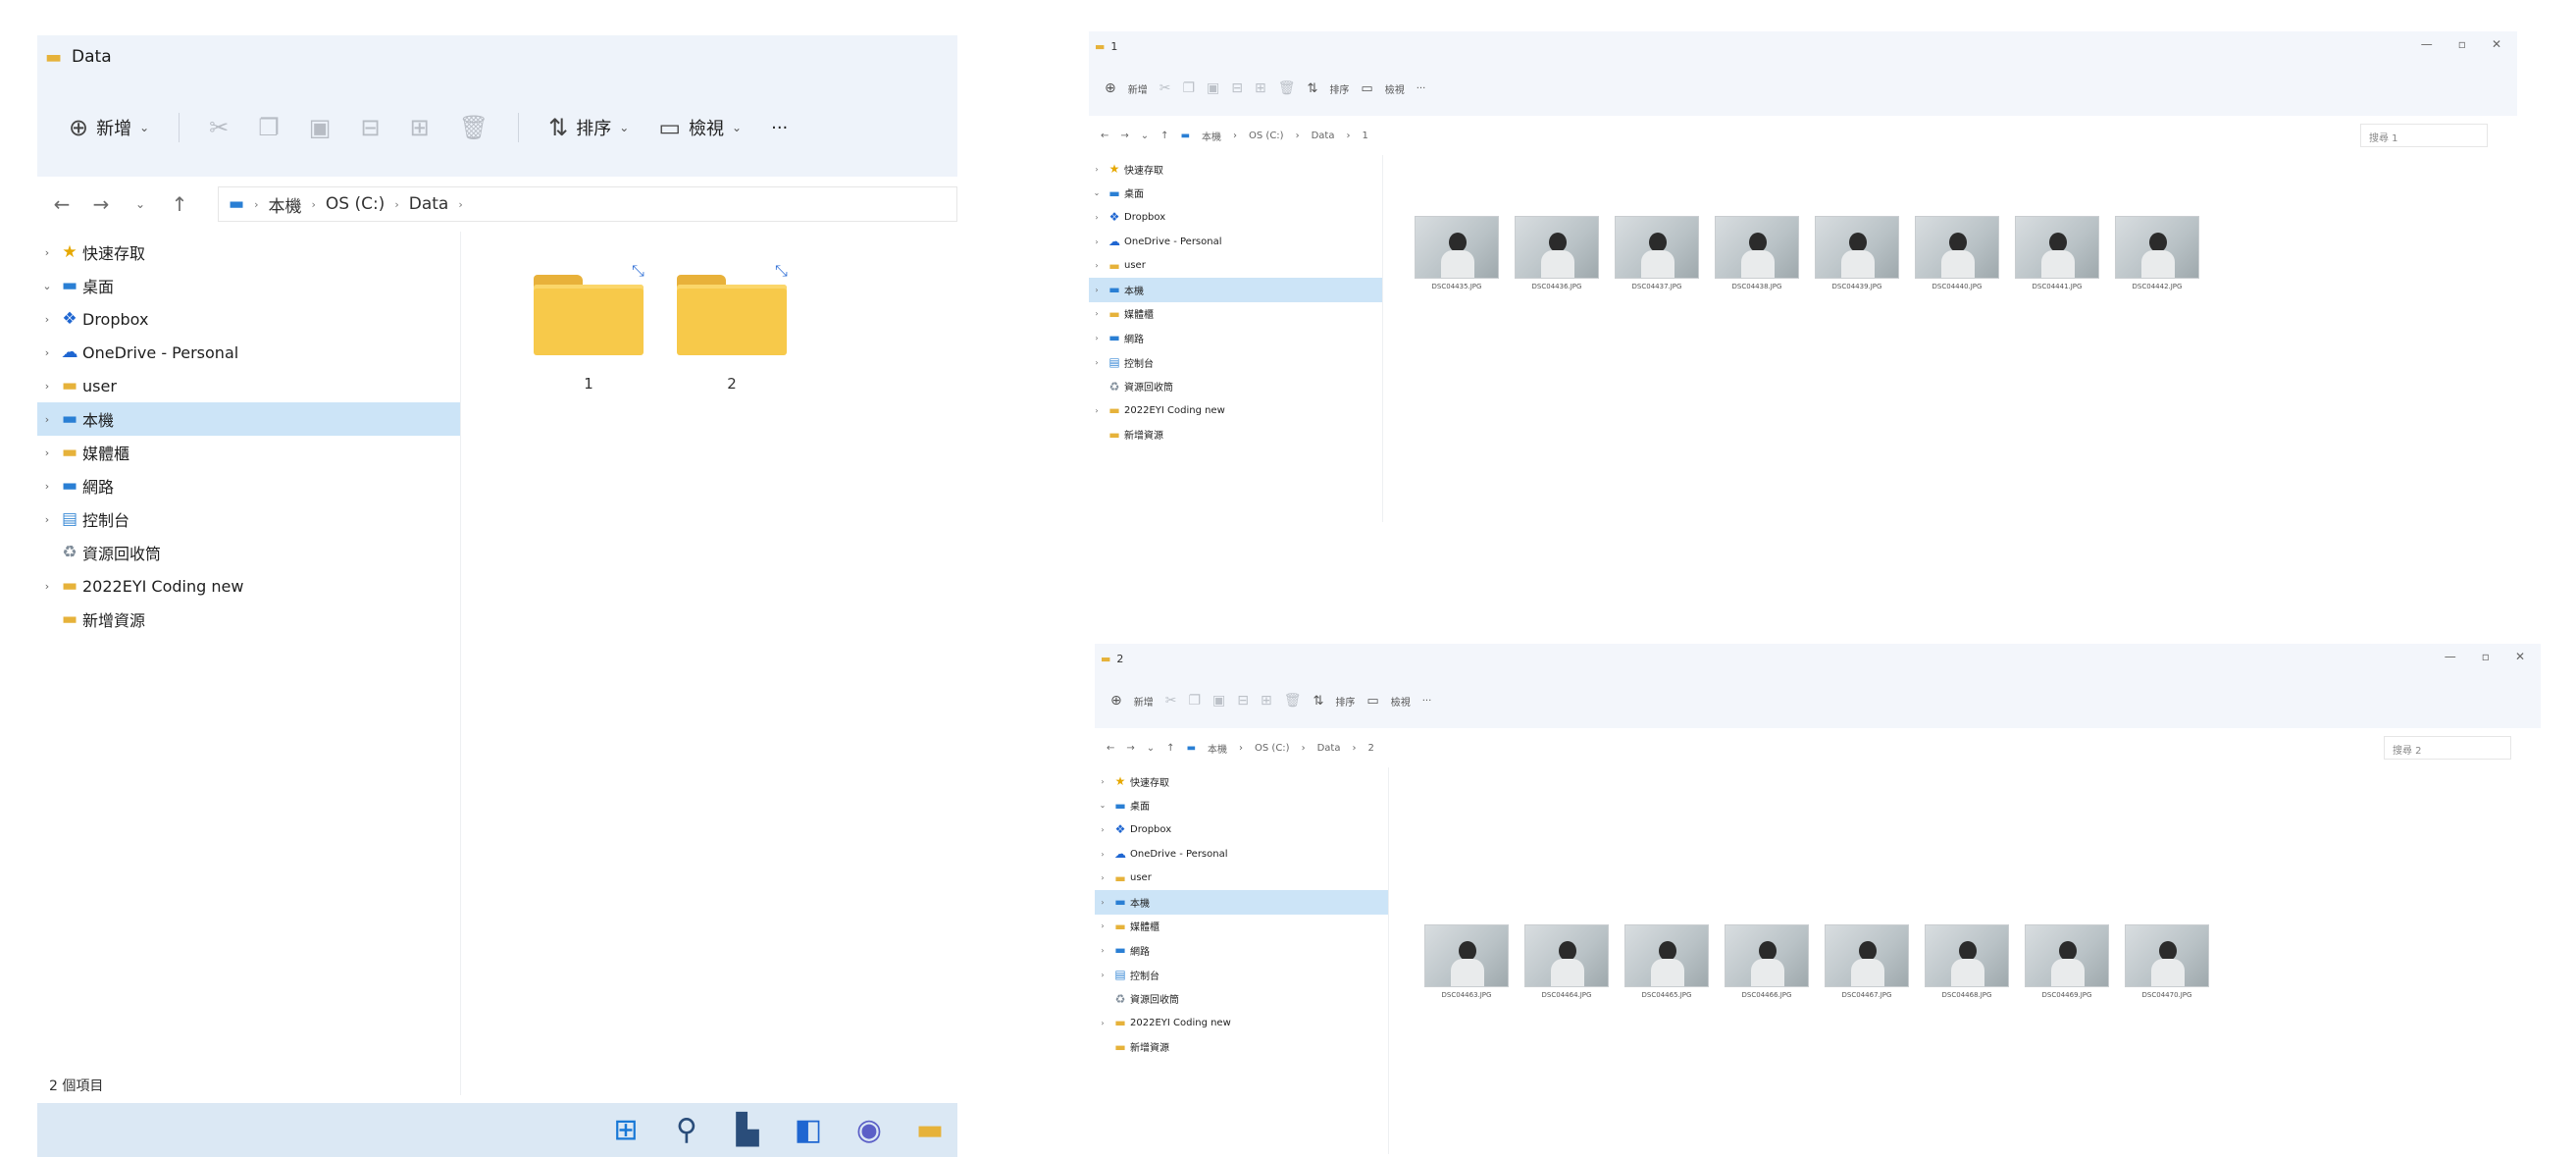  What do you see at coordinates (1370, 748) in the screenshot?
I see `breadcrumb-item: 2` at bounding box center [1370, 748].